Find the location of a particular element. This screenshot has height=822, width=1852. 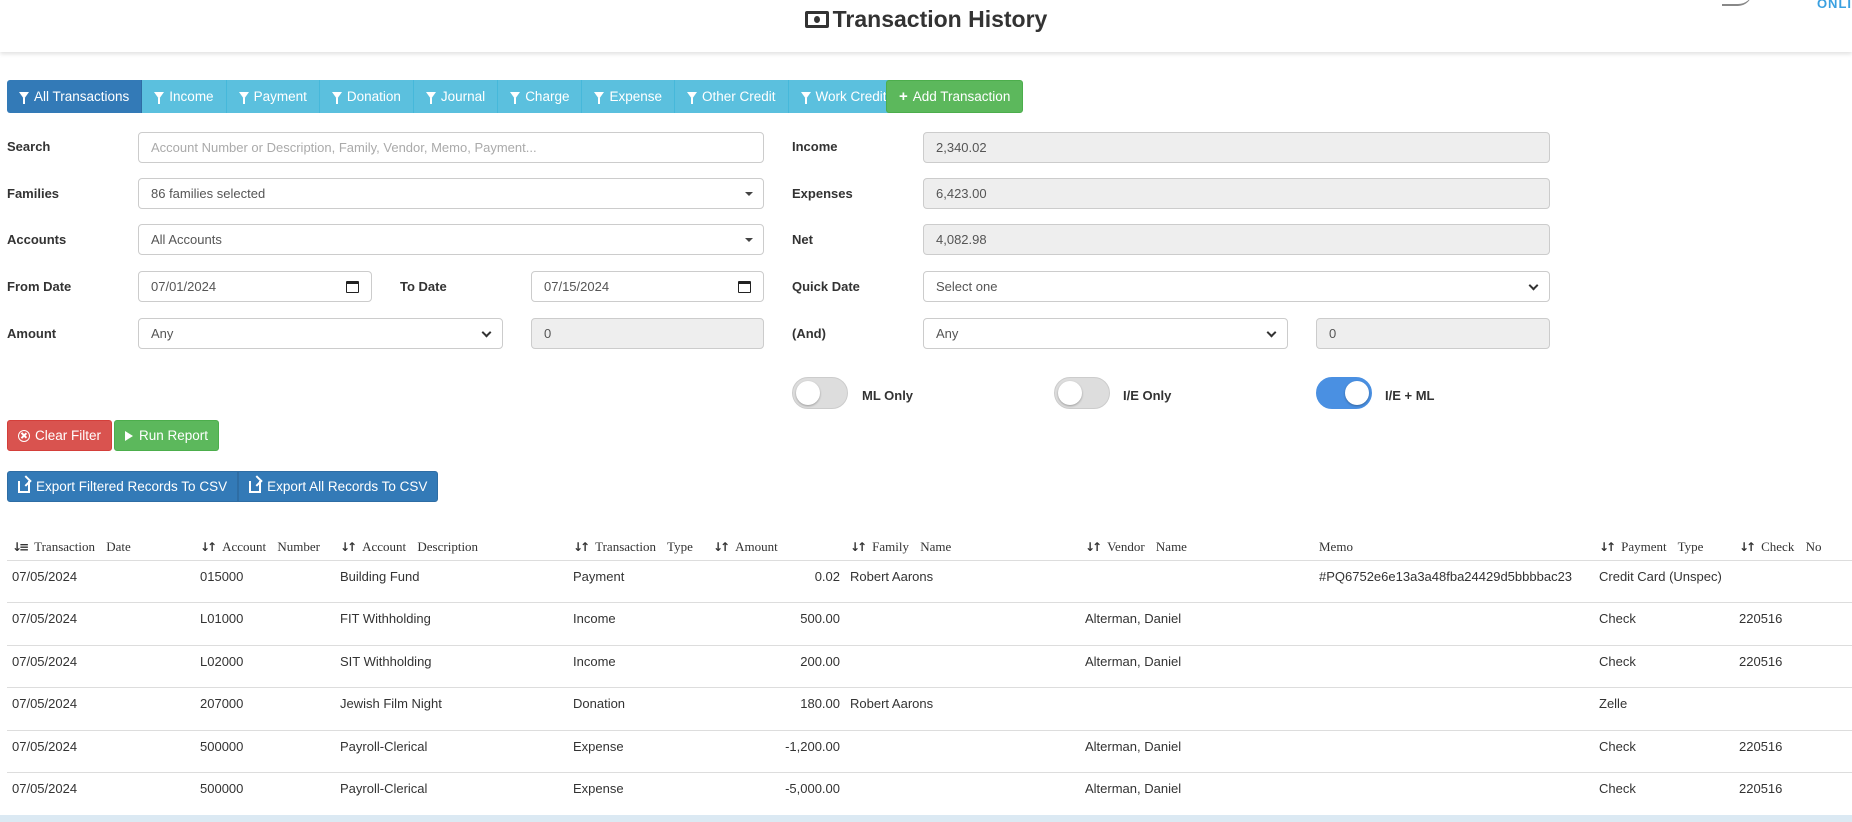

and-value-input: 0 is located at coordinates (1433, 333).